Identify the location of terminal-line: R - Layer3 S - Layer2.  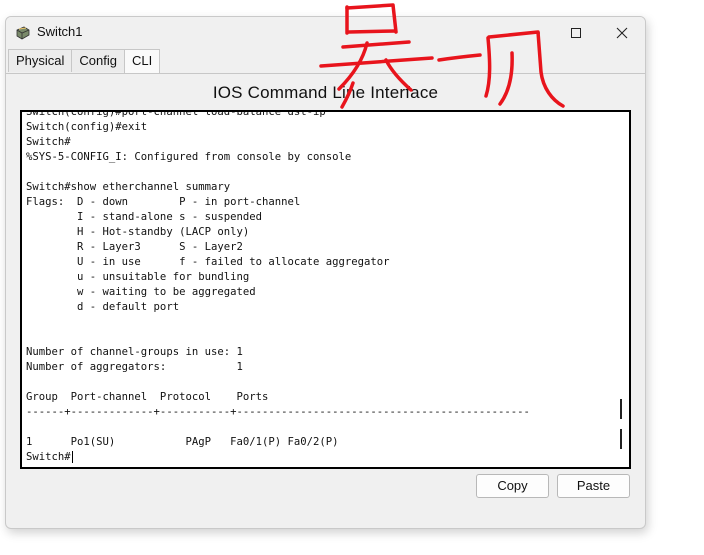
(134, 247).